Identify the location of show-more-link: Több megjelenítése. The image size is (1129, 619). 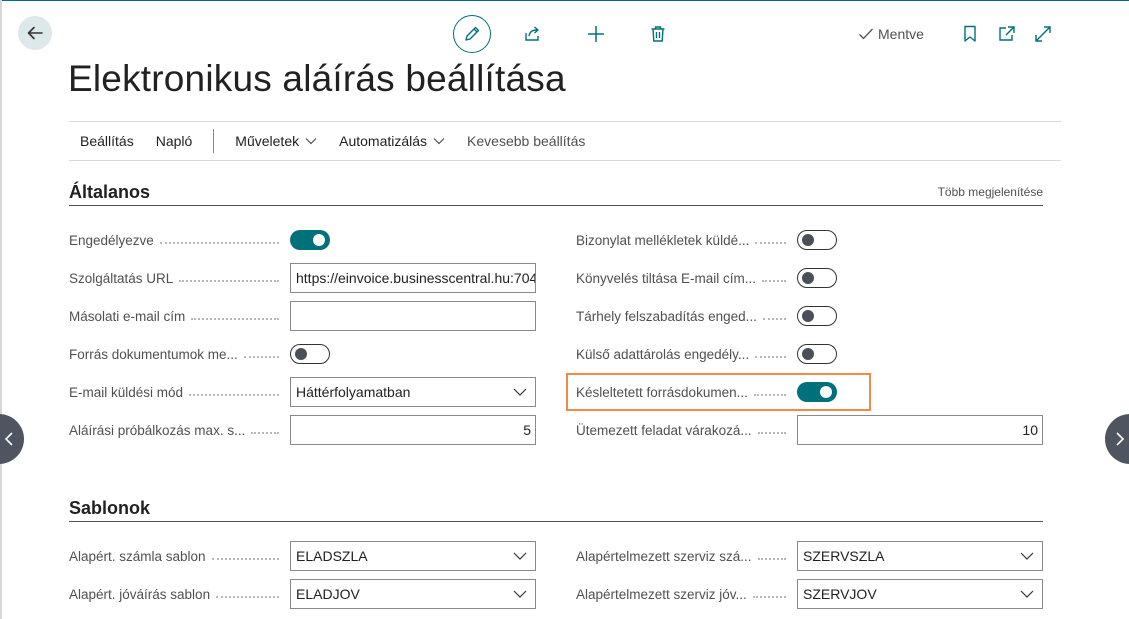
(990, 192).